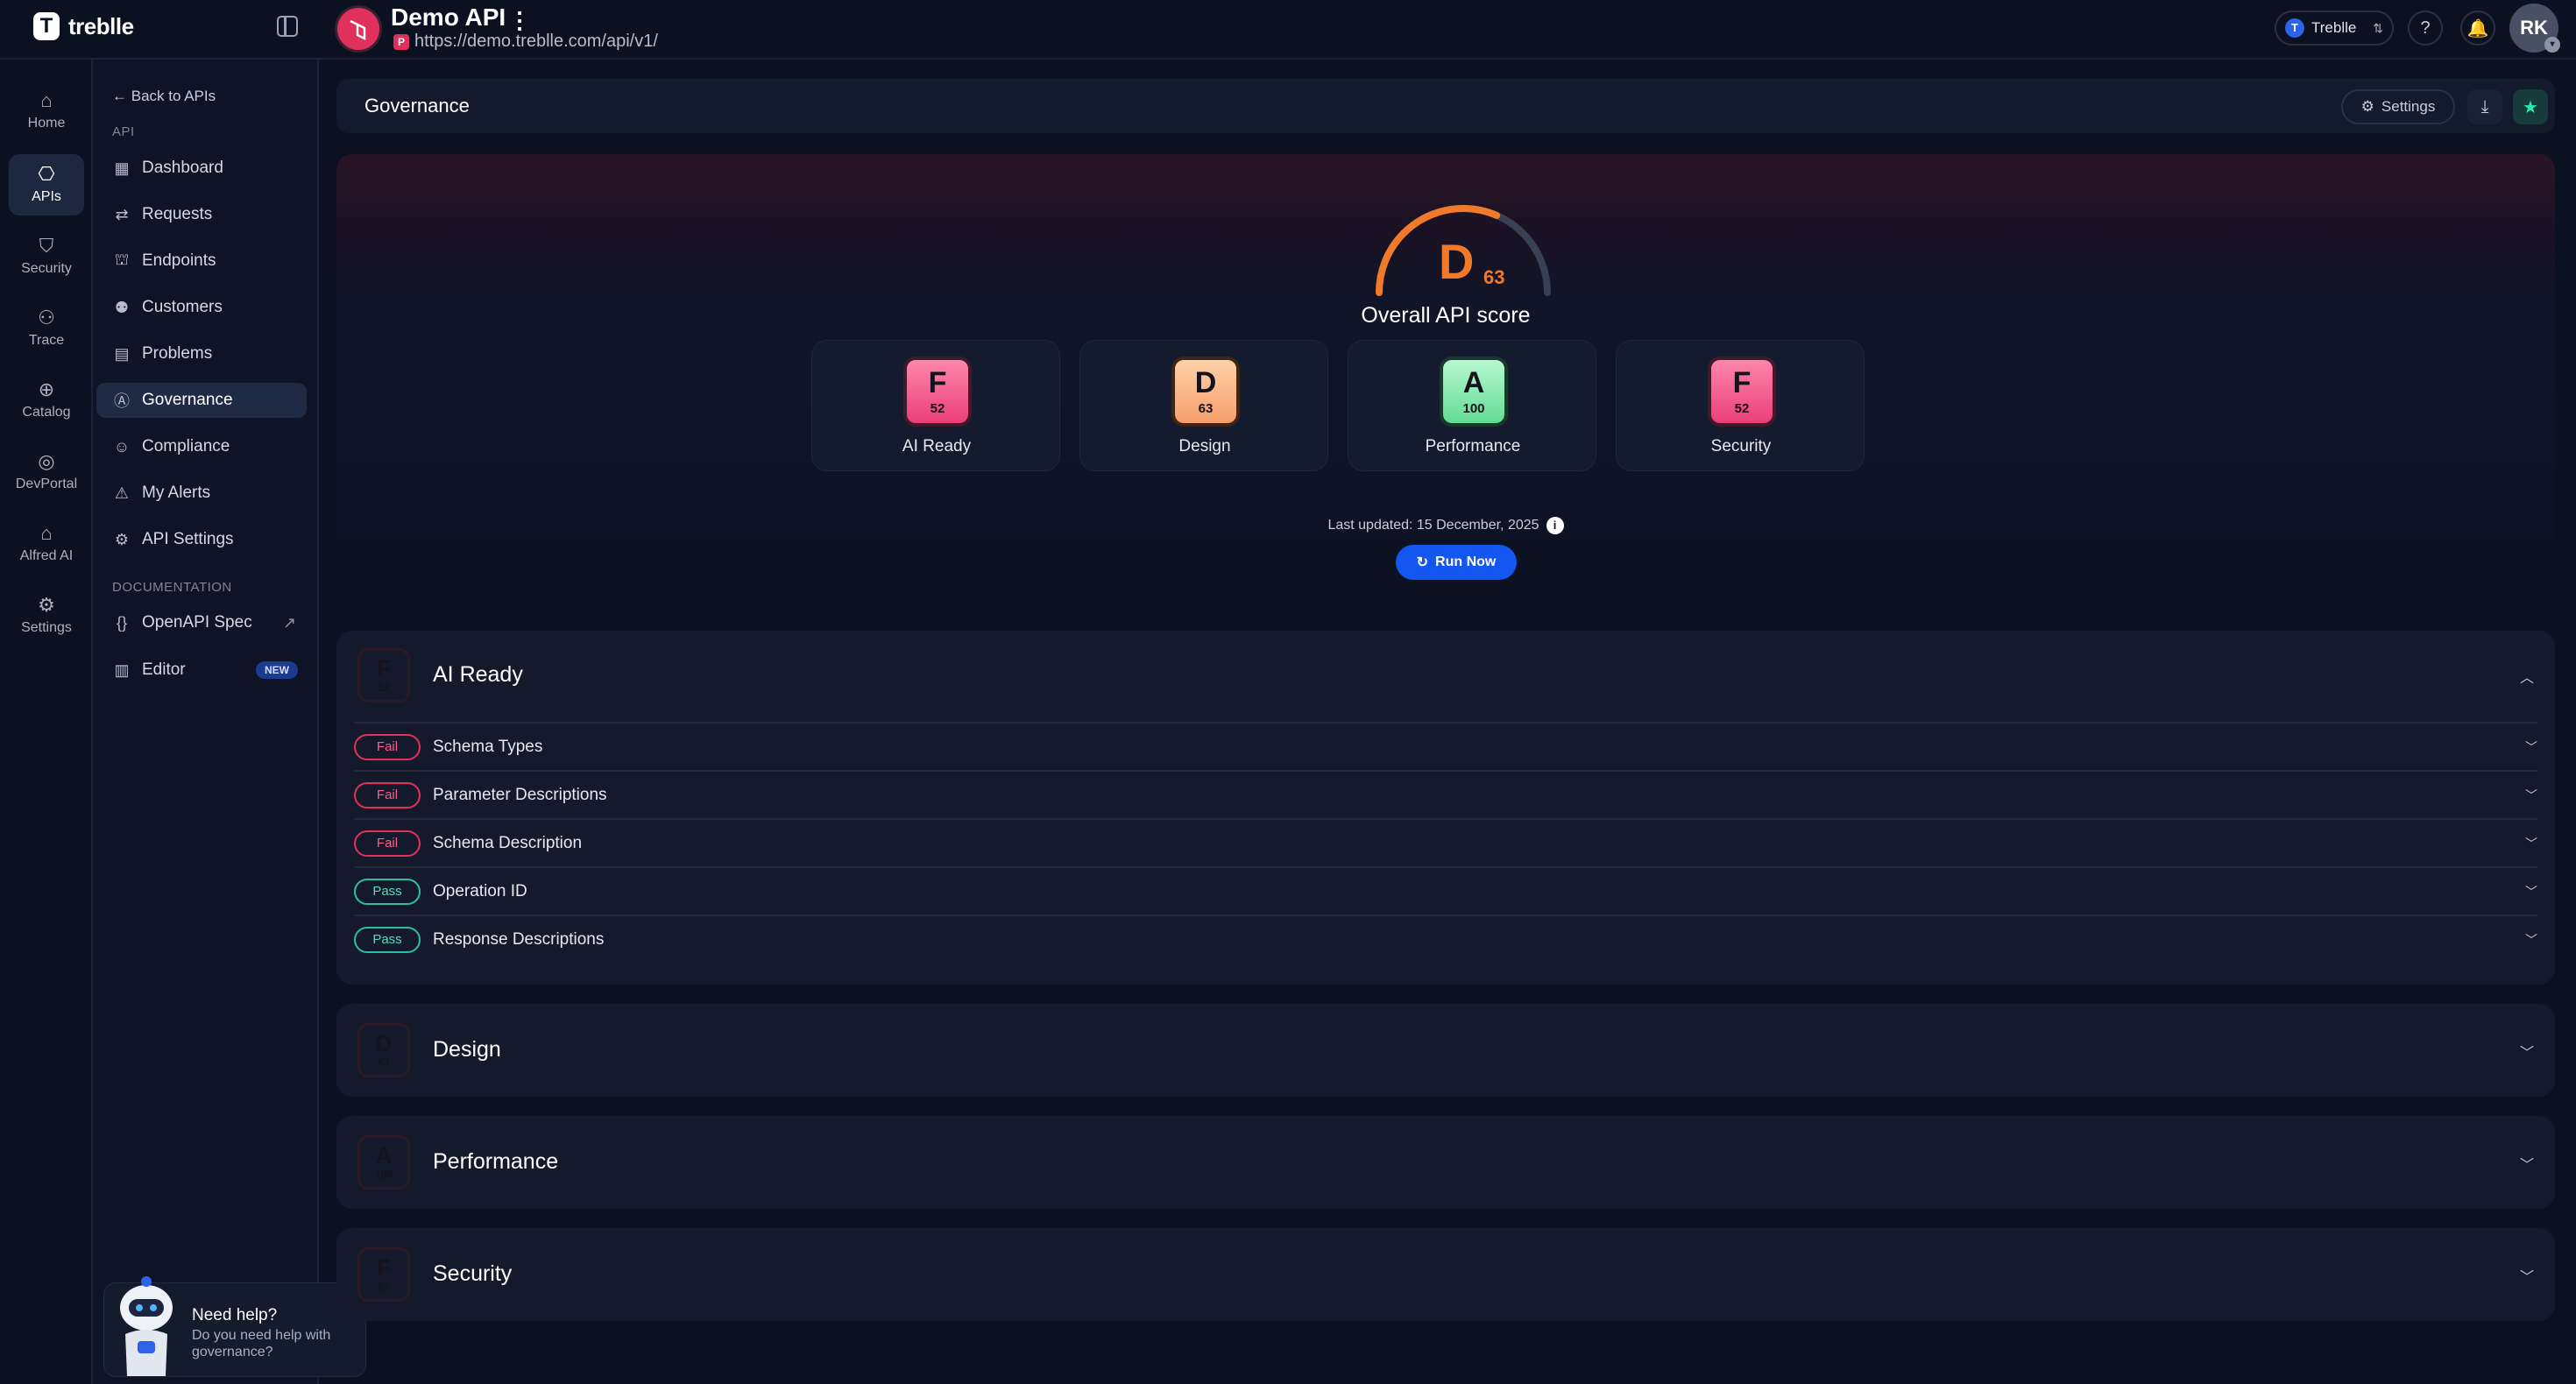 This screenshot has height=1384, width=2576. Describe the element at coordinates (46, 123) in the screenshot. I see `rail-item-label: Home` at that location.